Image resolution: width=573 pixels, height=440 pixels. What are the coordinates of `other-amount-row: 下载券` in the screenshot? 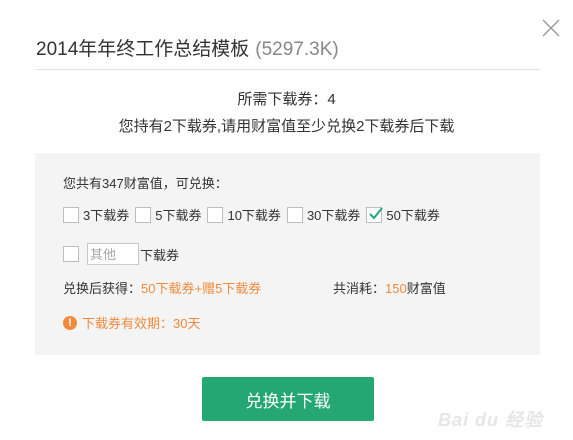 It's located at (121, 254).